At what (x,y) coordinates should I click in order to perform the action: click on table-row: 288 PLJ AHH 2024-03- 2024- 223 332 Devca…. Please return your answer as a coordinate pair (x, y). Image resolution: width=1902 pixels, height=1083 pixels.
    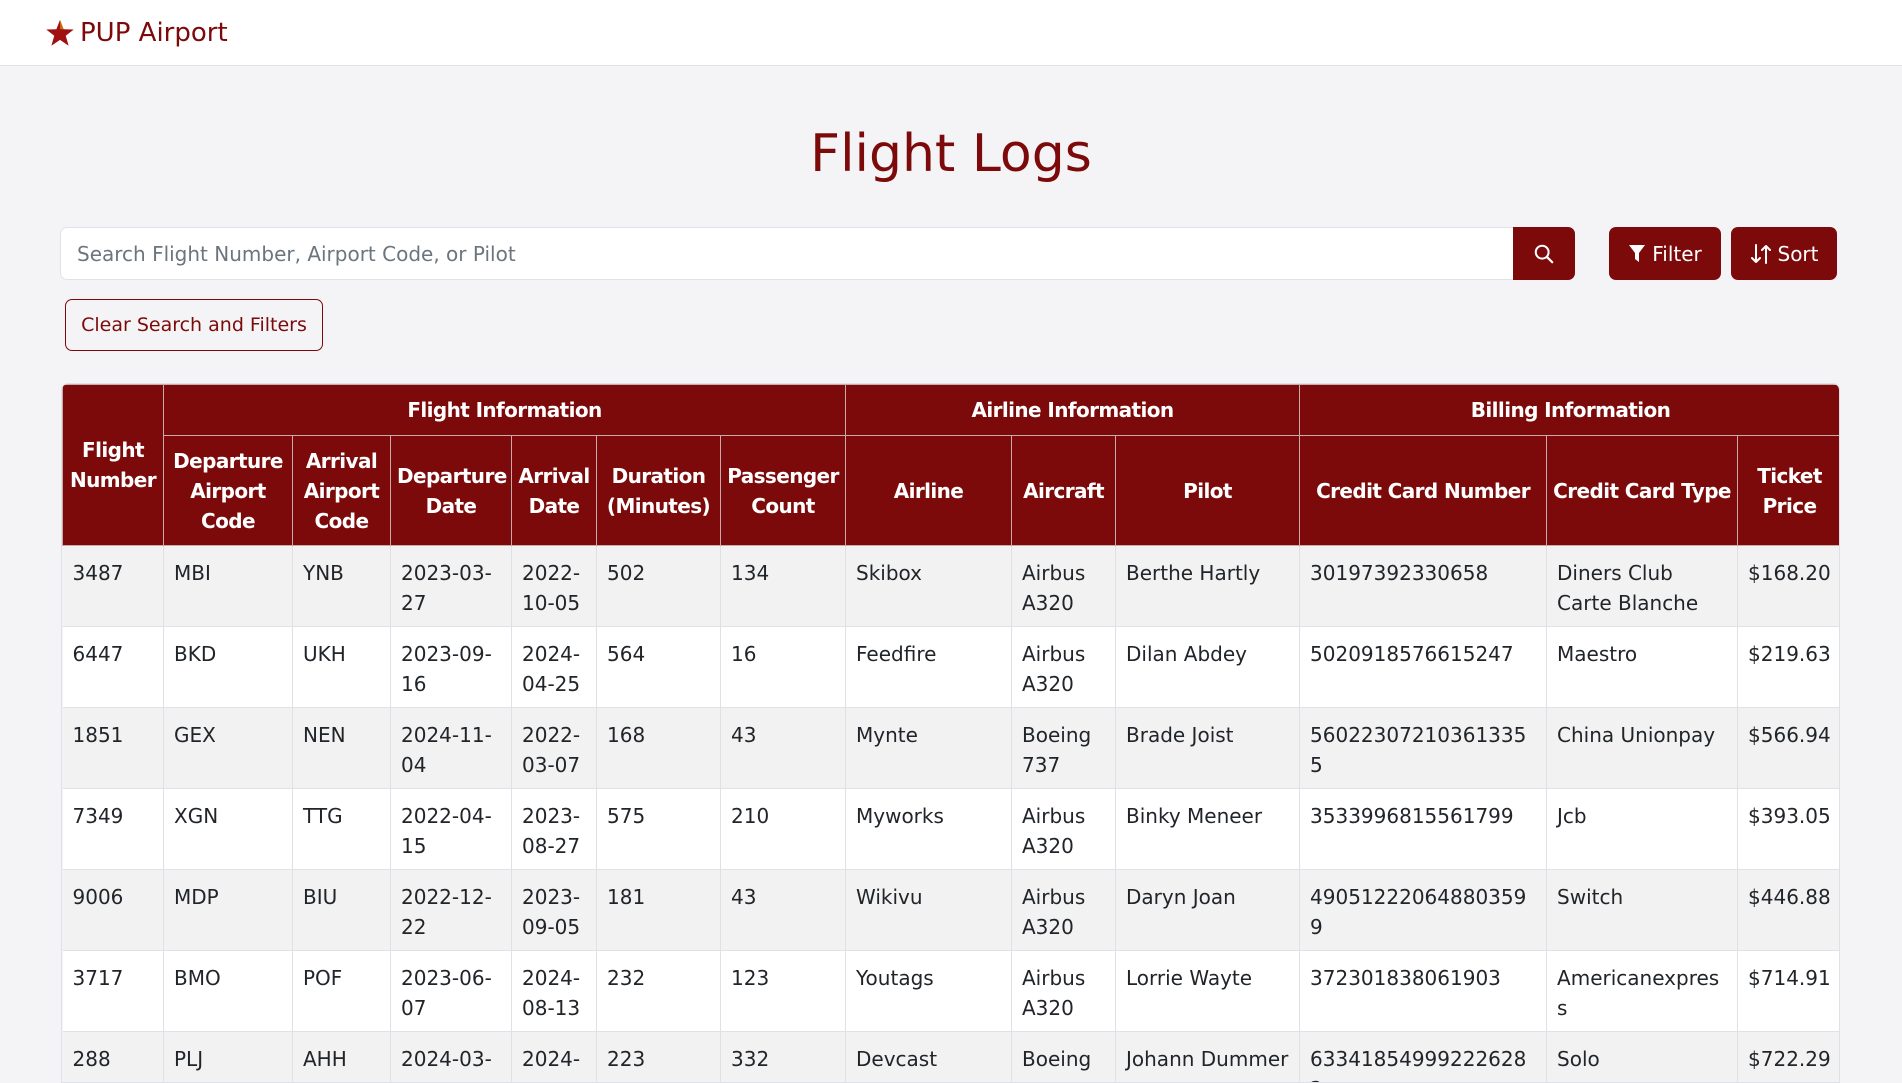
    Looking at the image, I should click on (952, 1057).